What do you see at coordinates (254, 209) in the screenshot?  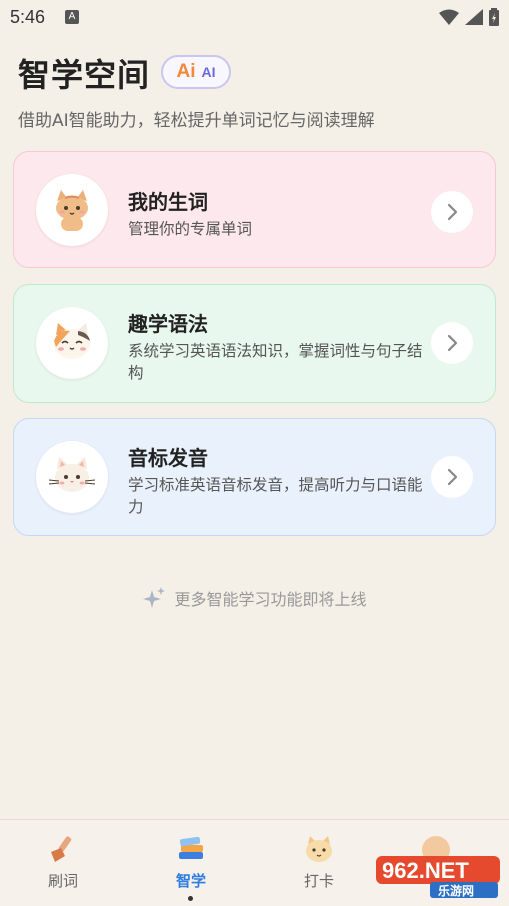 I see `card-my-words: 我的生词 管理你的专属单词` at bounding box center [254, 209].